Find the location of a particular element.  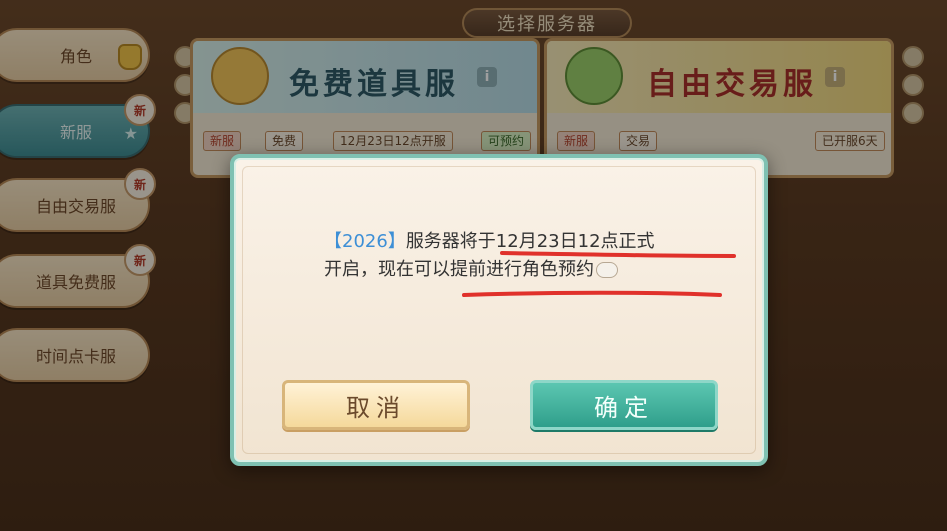

confirm-button: 确定 is located at coordinates (624, 405).